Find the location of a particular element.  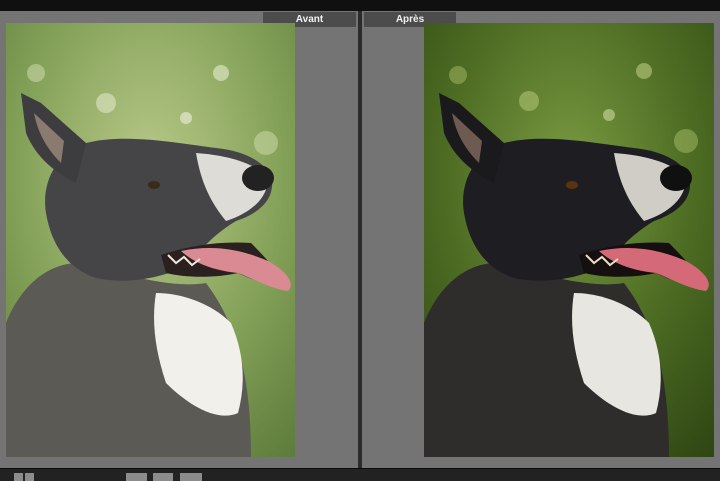

top-bar is located at coordinates (360, 5).